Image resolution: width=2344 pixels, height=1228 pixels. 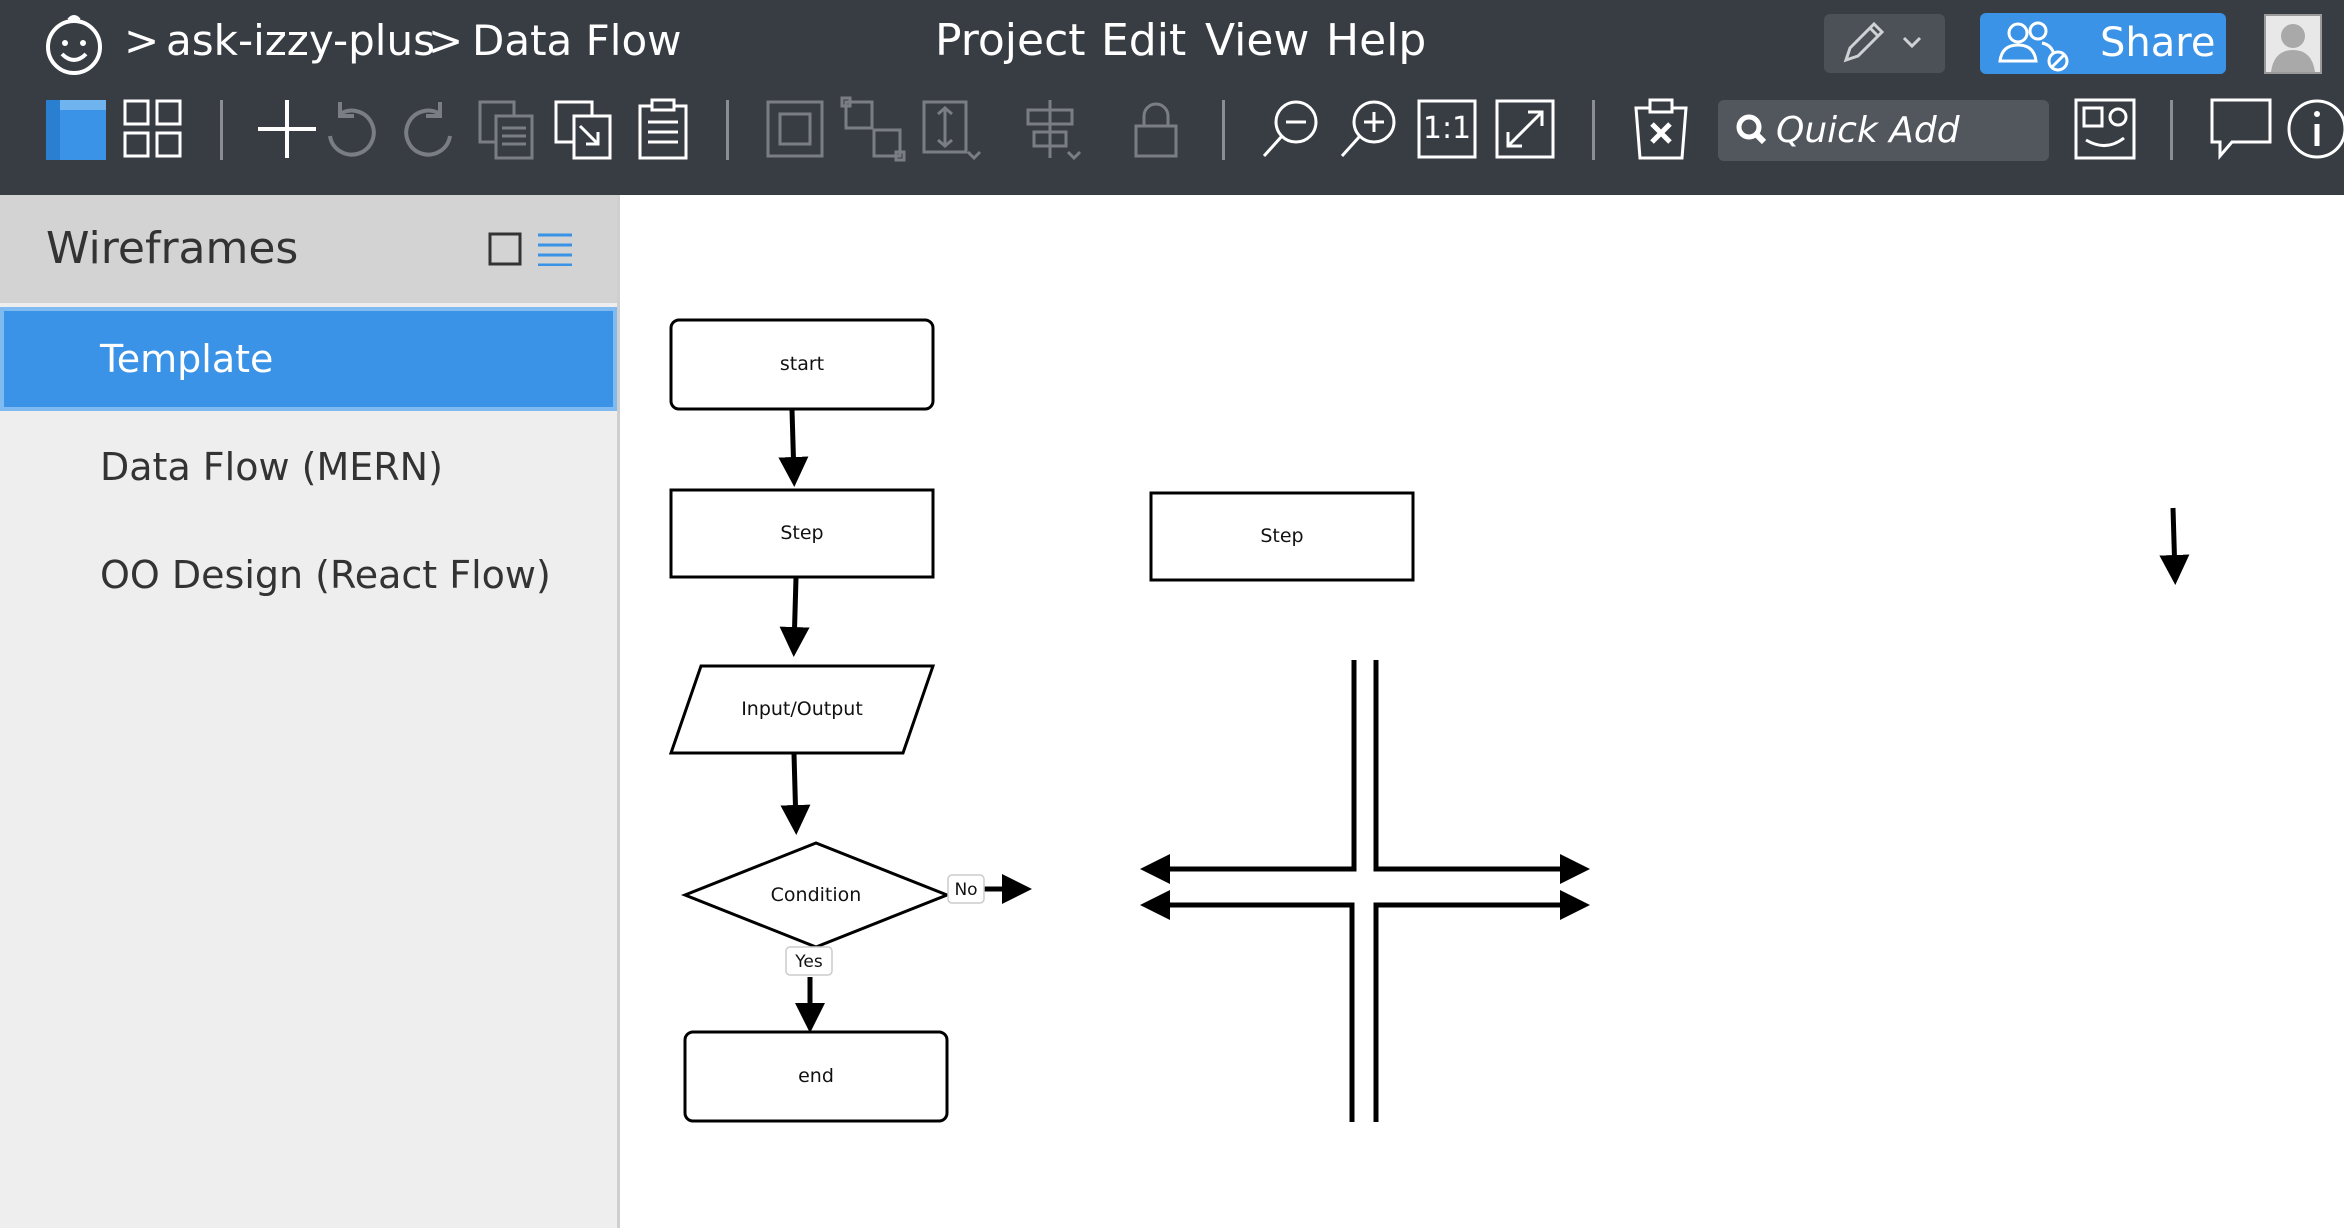 I want to click on input-output-node: Input/Output, so click(x=802, y=709).